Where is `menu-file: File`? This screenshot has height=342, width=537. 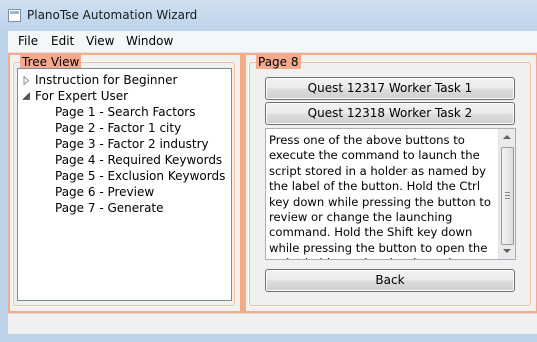 menu-file: File is located at coordinates (28, 41).